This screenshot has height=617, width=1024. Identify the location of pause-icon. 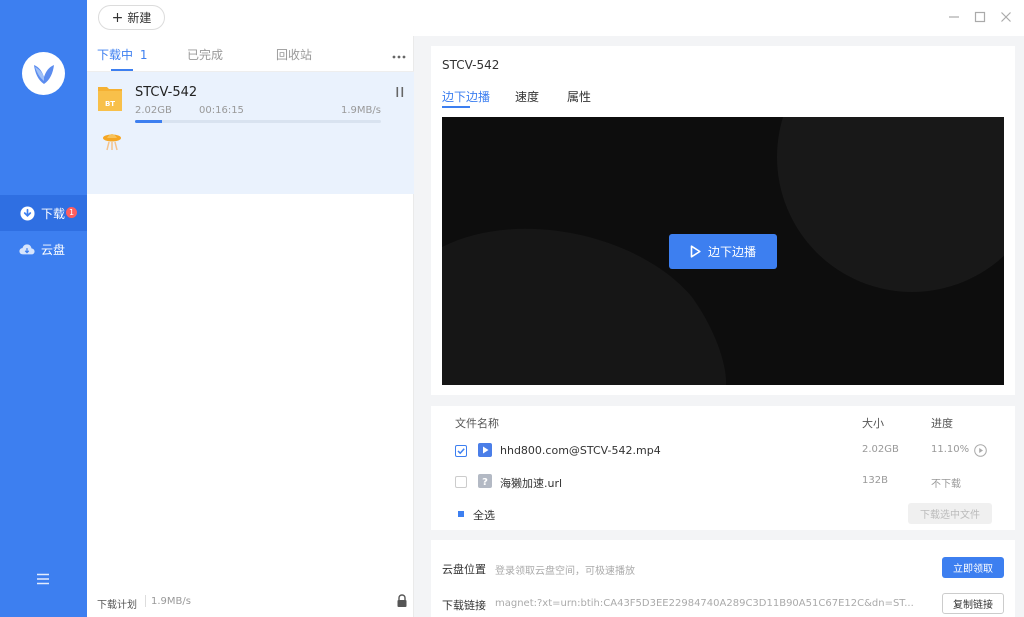
(400, 92).